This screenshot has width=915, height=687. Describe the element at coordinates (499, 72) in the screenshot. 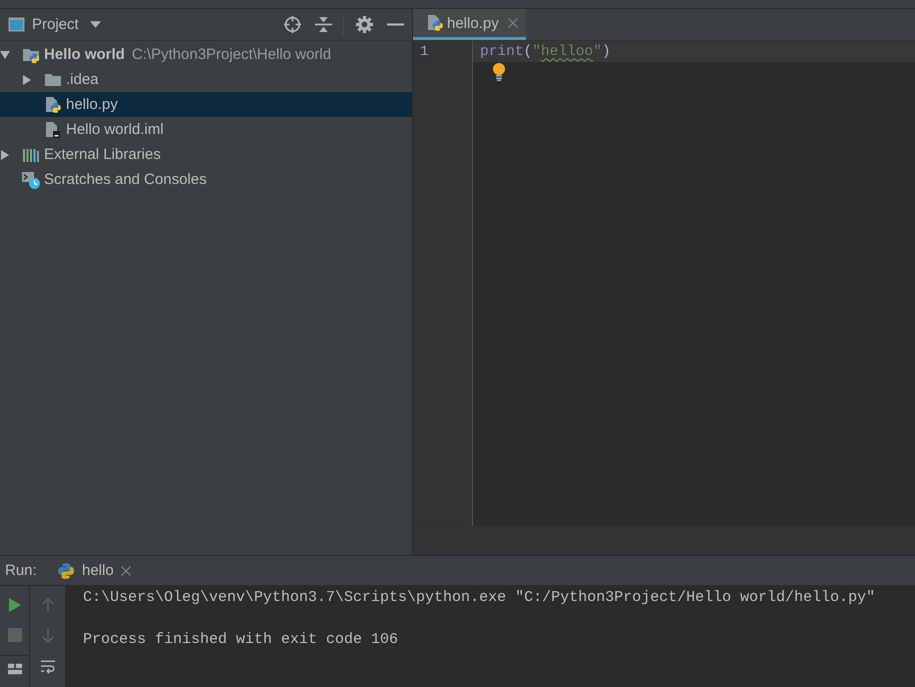

I see `lightbulb-icon` at that location.